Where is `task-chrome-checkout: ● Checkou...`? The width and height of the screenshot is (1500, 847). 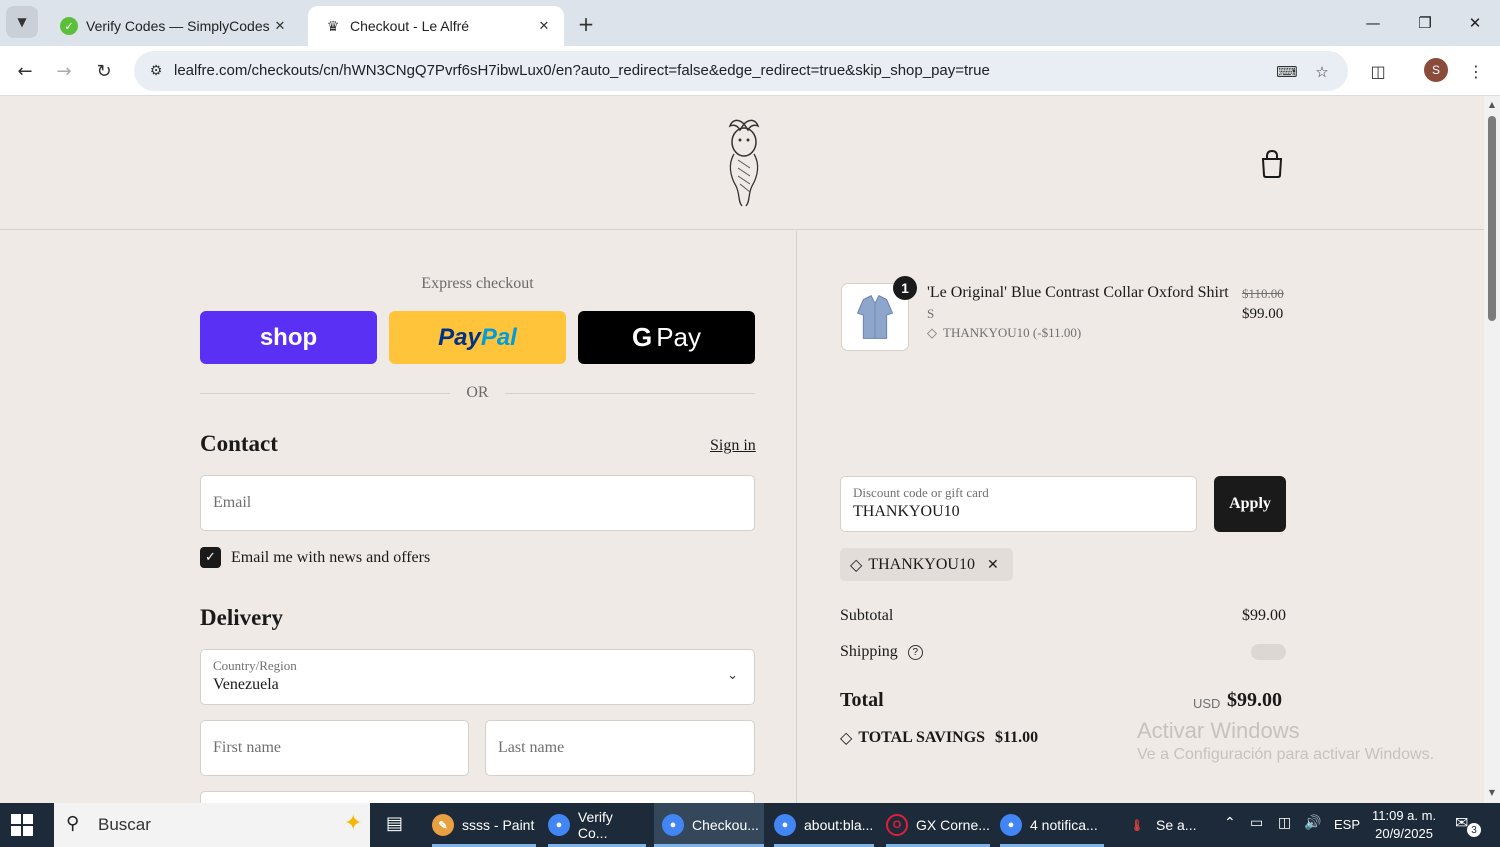 task-chrome-checkout: ● Checkou... is located at coordinates (709, 825).